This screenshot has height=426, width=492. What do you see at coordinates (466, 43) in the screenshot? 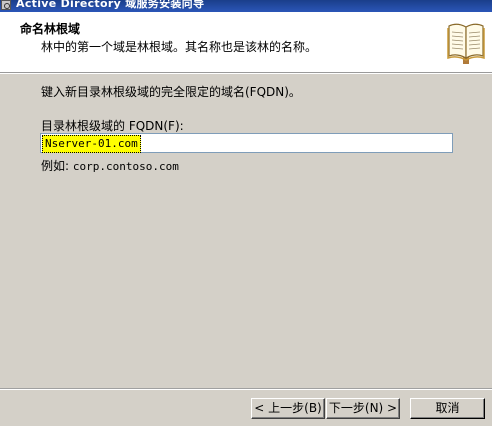
I see `open-book-icon` at bounding box center [466, 43].